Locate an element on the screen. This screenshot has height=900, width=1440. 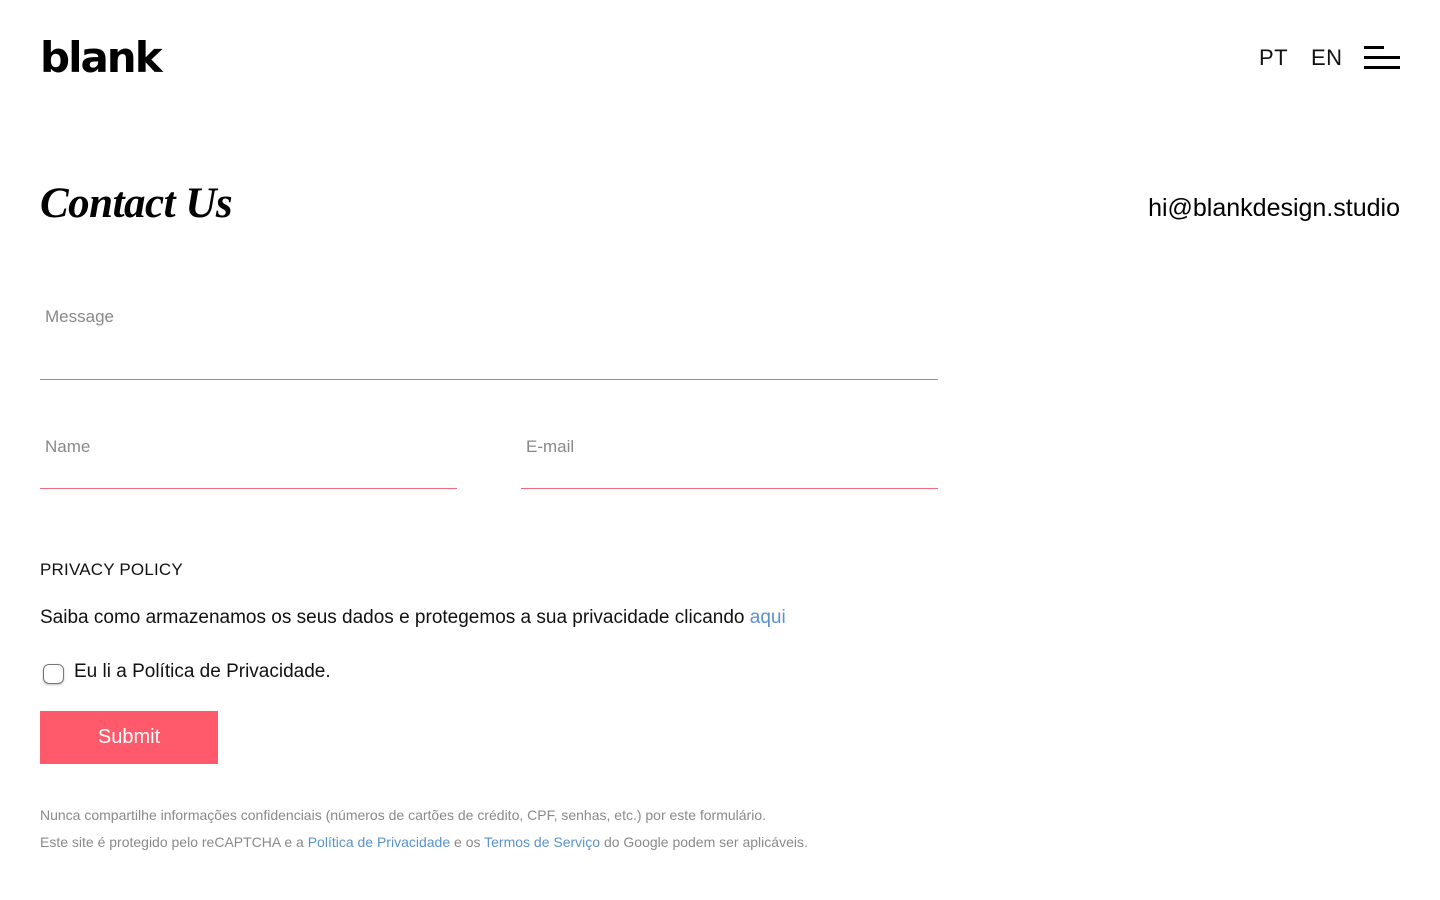
submit-button: Submit is located at coordinates (129, 737).